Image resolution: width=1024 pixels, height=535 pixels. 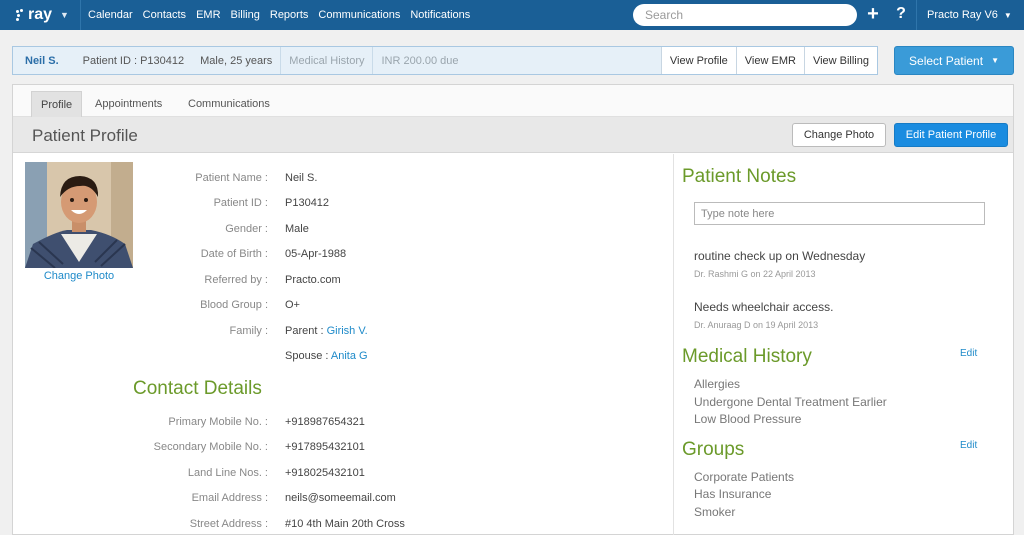 What do you see at coordinates (764, 307) in the screenshot?
I see `note-text: Needs wheelchair access.` at bounding box center [764, 307].